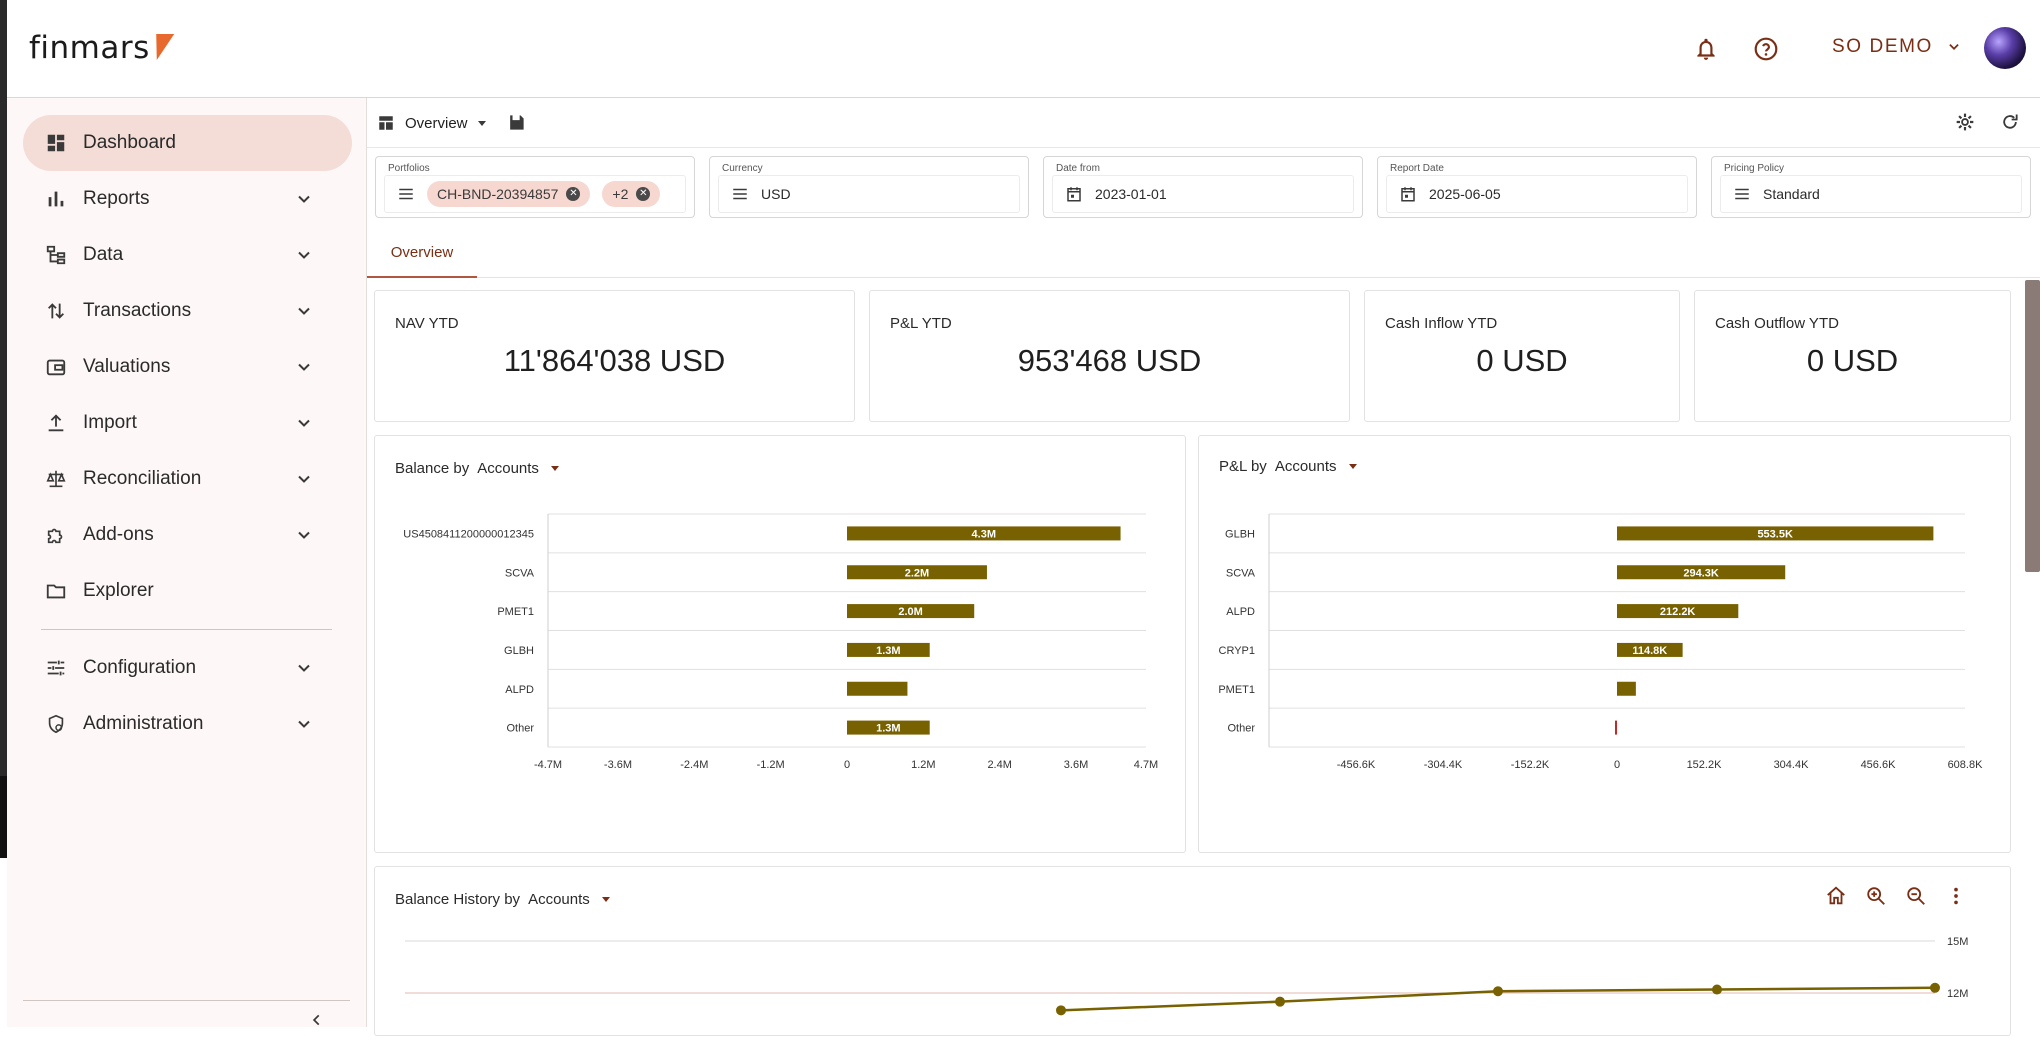 The width and height of the screenshot is (2040, 1037). I want to click on x-tick-label: -3.6M, so click(618, 765).